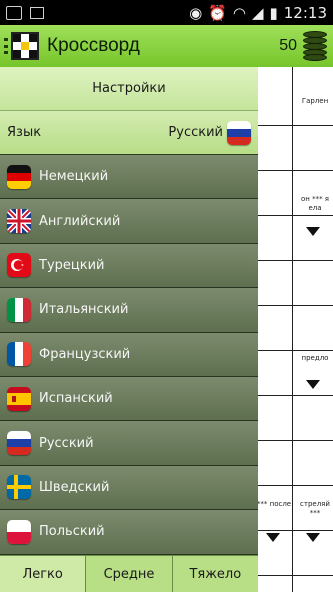 The image size is (333, 592). I want to click on app-logo-icon, so click(25, 46).